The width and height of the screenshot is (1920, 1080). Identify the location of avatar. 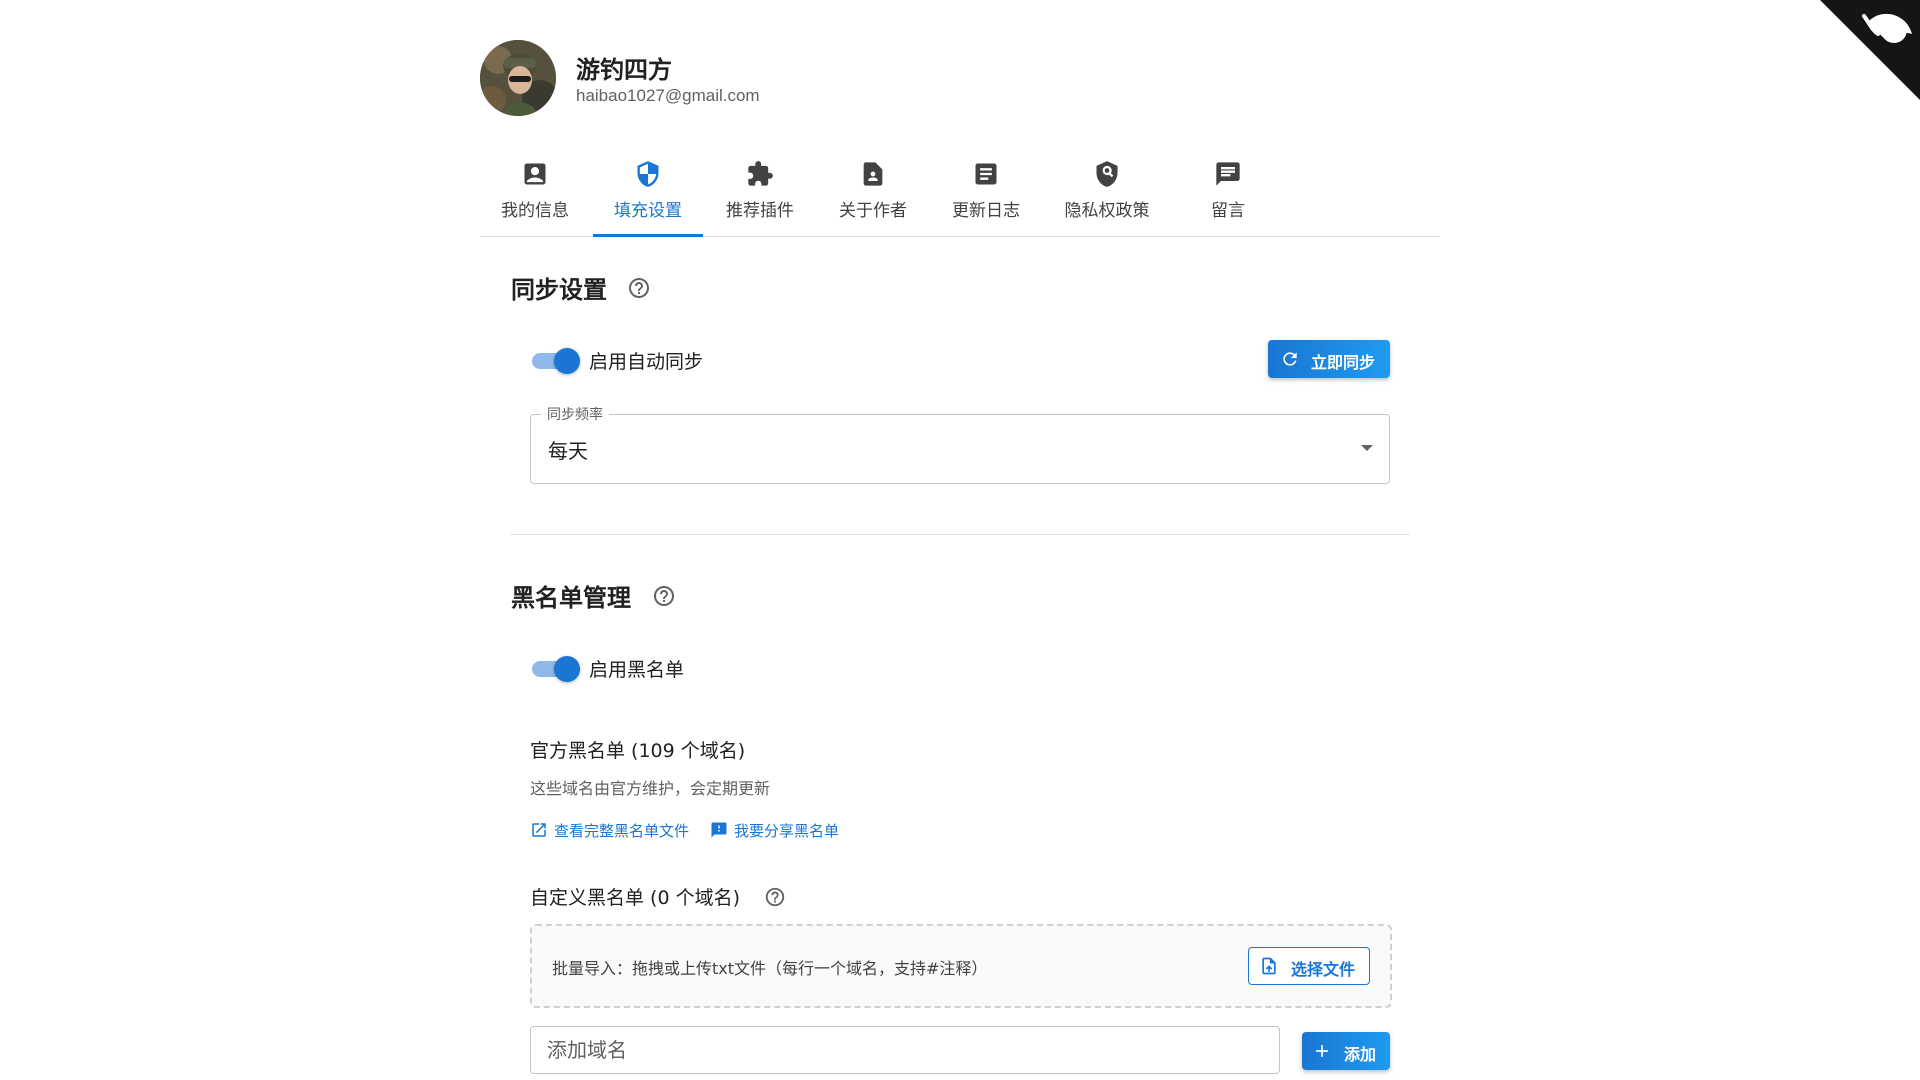
(518, 78).